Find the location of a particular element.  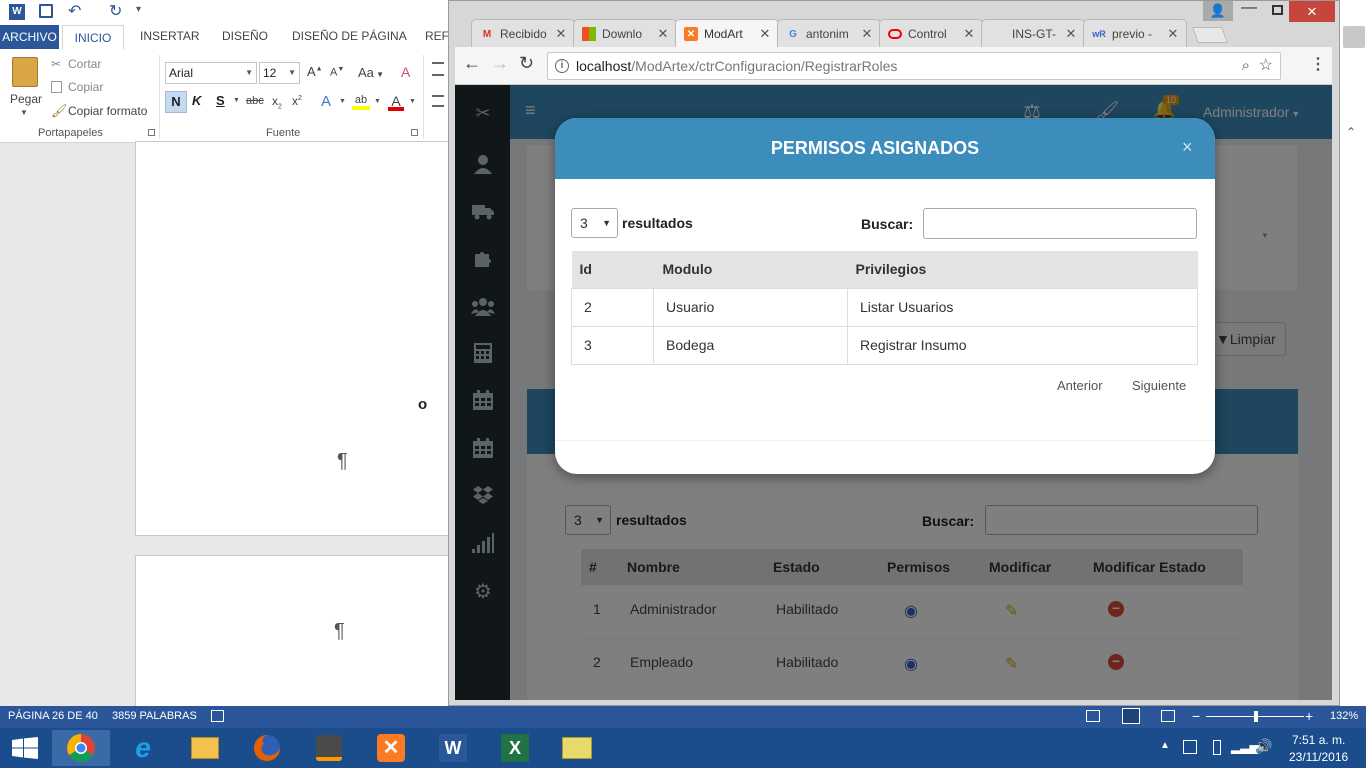

zoom-slider-thumb is located at coordinates (1256, 716).